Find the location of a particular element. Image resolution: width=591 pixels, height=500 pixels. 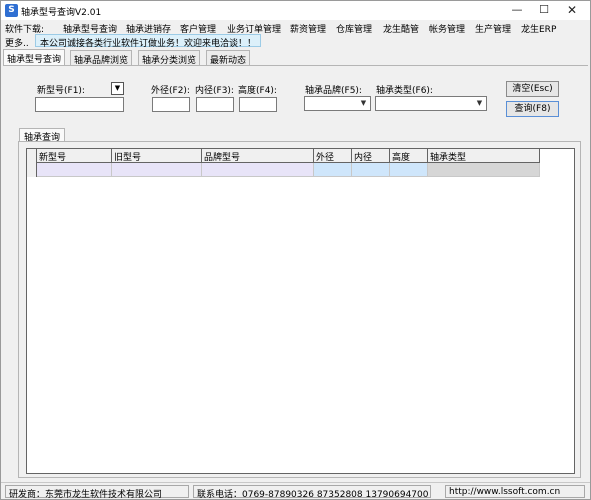

tab-bearing-query: 轴承型号查询 is located at coordinates (34, 57).